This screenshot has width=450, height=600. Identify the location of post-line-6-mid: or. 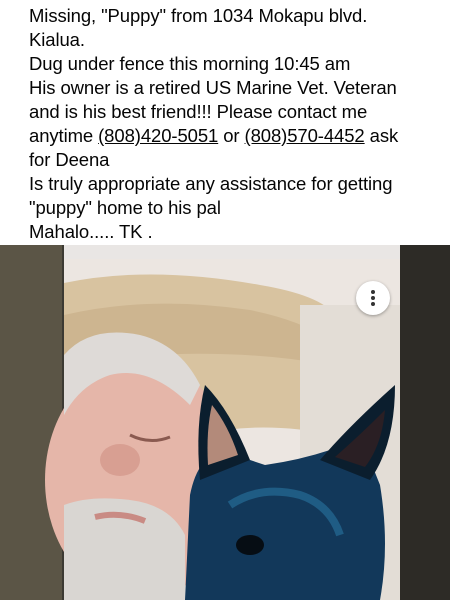
(231, 135).